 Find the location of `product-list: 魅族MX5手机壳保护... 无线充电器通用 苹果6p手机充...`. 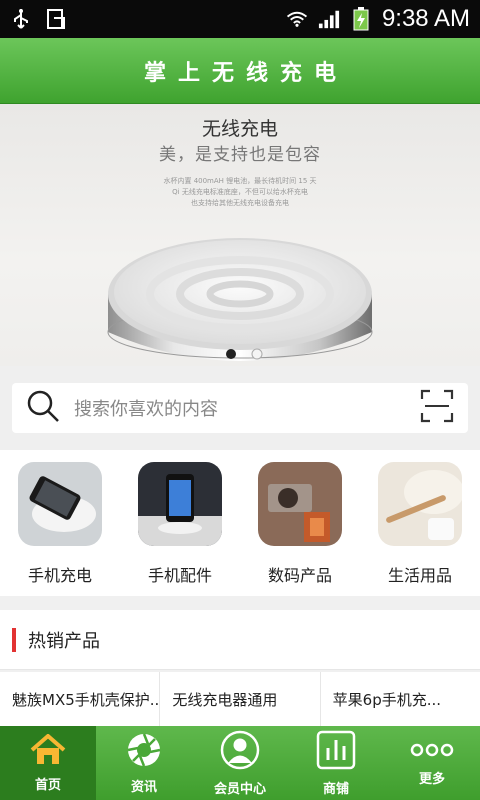

product-list: 魅族MX5手机壳保护... 无线充电器通用 苹果6p手机充... is located at coordinates (240, 699).